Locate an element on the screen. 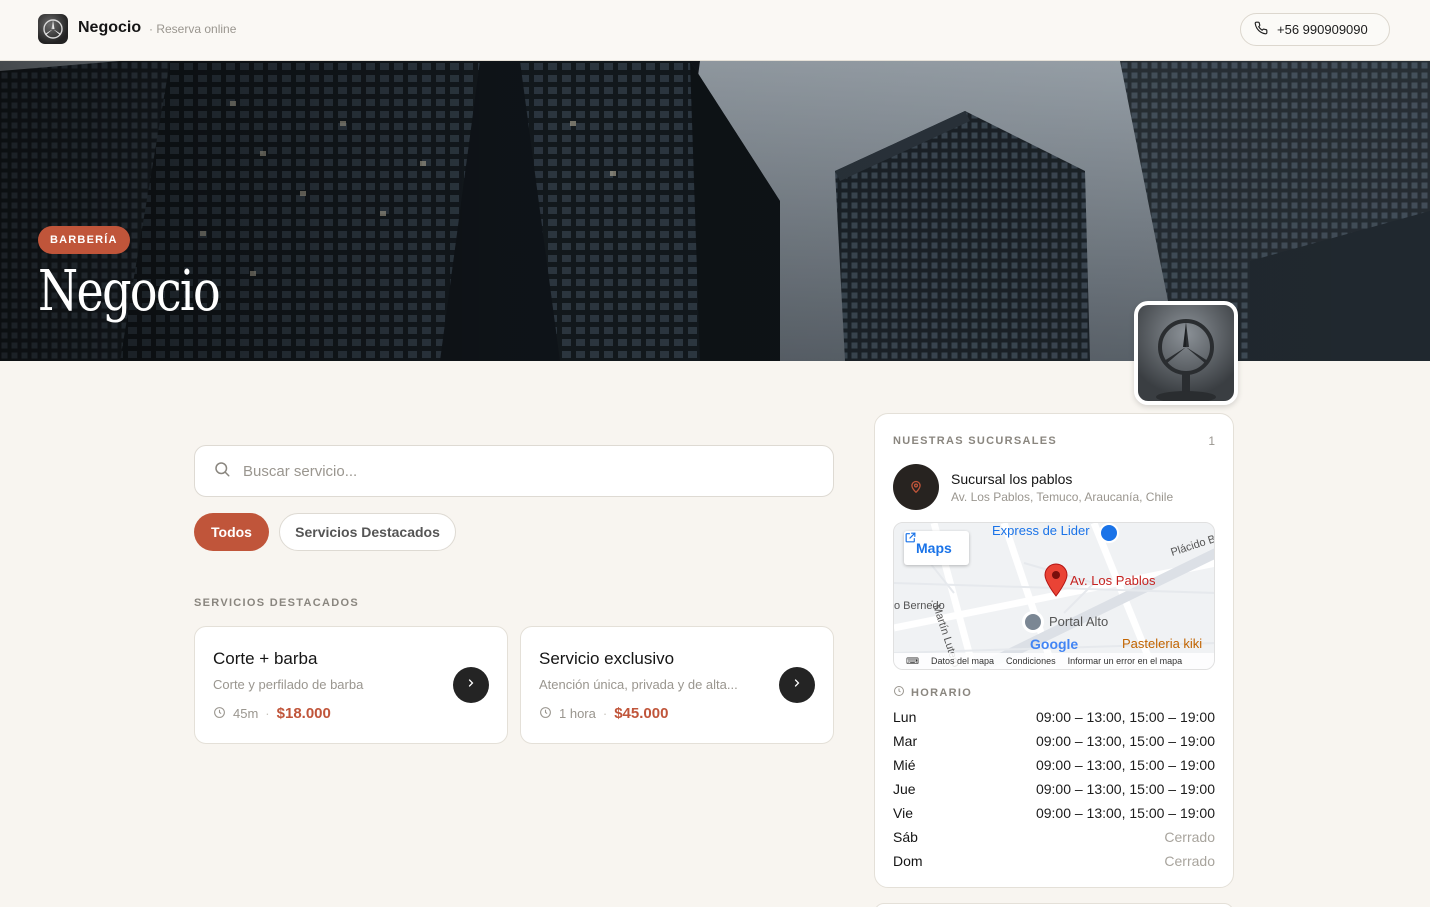  hours-day: Sáb is located at coordinates (905, 837).